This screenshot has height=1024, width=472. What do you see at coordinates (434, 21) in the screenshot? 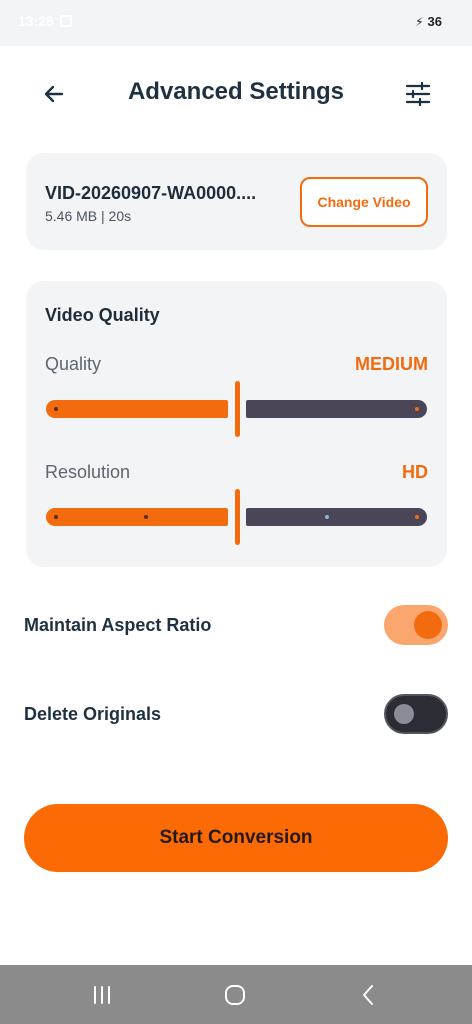
I see `battery-level: 36` at bounding box center [434, 21].